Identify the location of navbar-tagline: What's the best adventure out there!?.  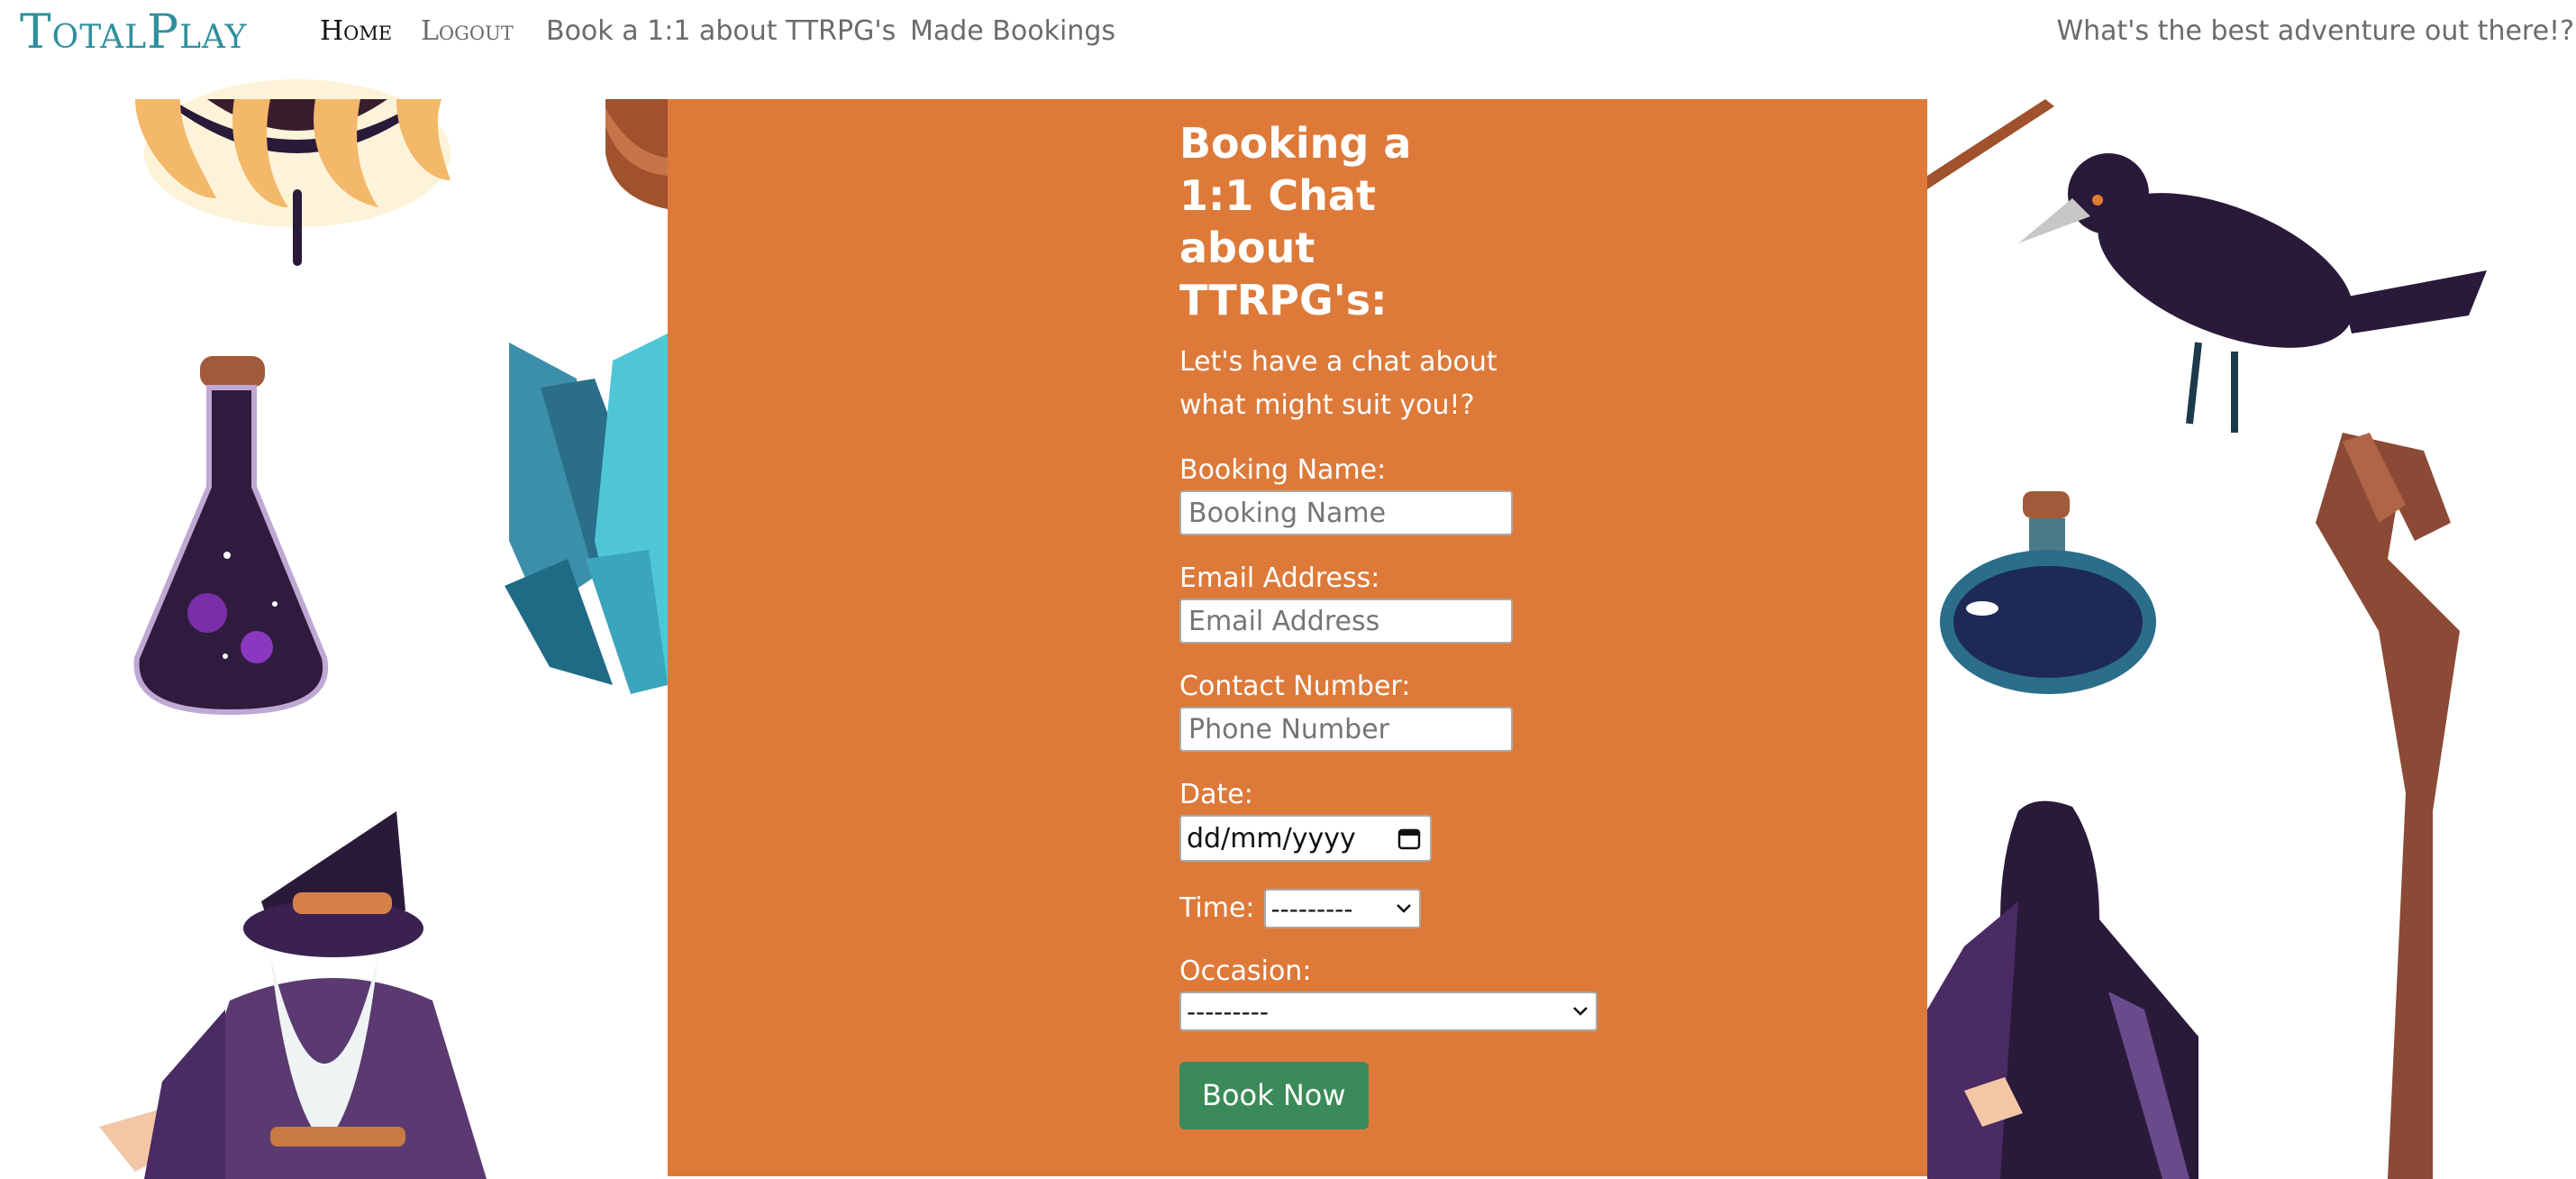
(2315, 31).